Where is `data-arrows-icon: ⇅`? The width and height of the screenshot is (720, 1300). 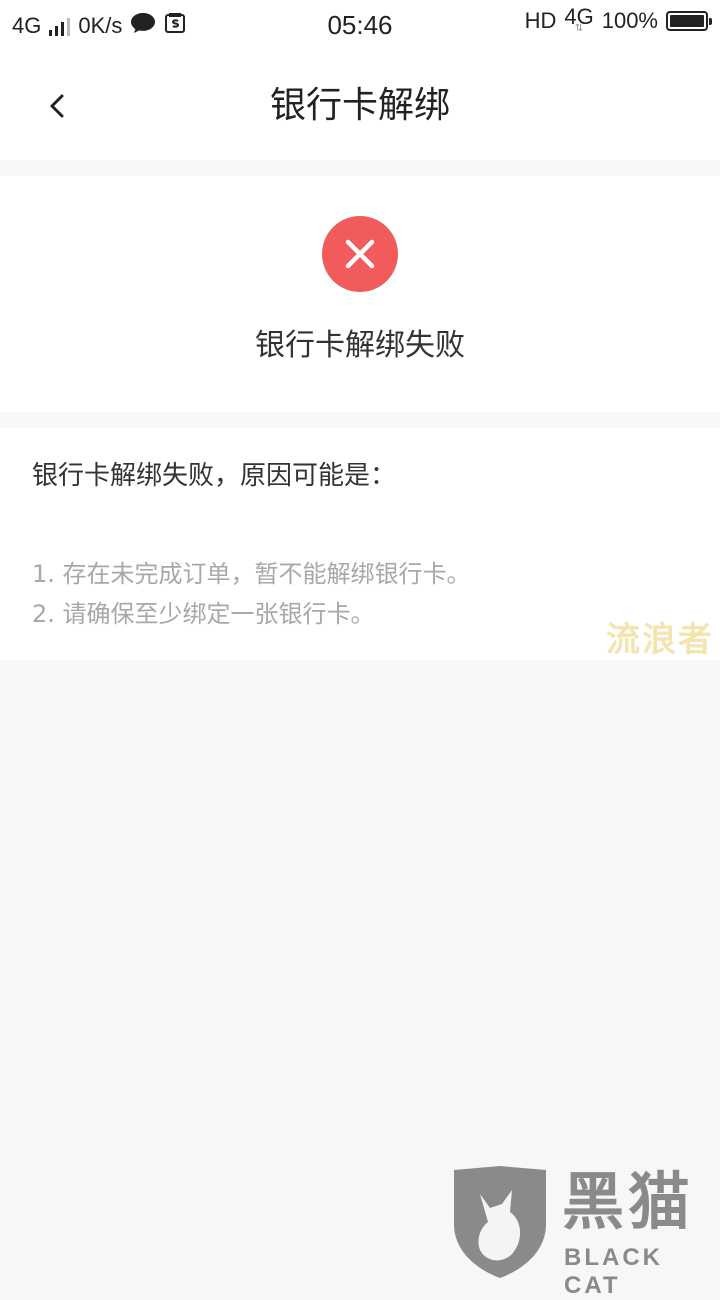 data-arrows-icon: ⇅ is located at coordinates (579, 28).